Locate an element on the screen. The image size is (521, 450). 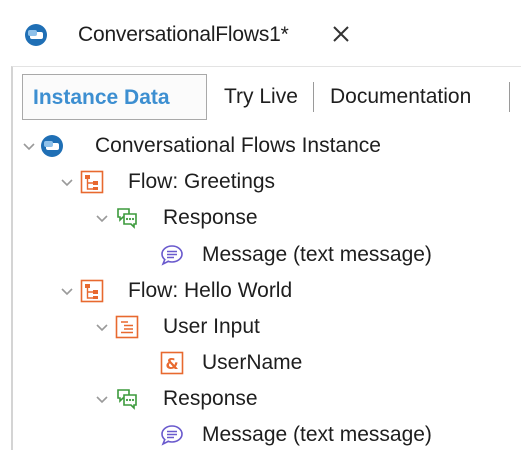
close-icon is located at coordinates (341, 34).